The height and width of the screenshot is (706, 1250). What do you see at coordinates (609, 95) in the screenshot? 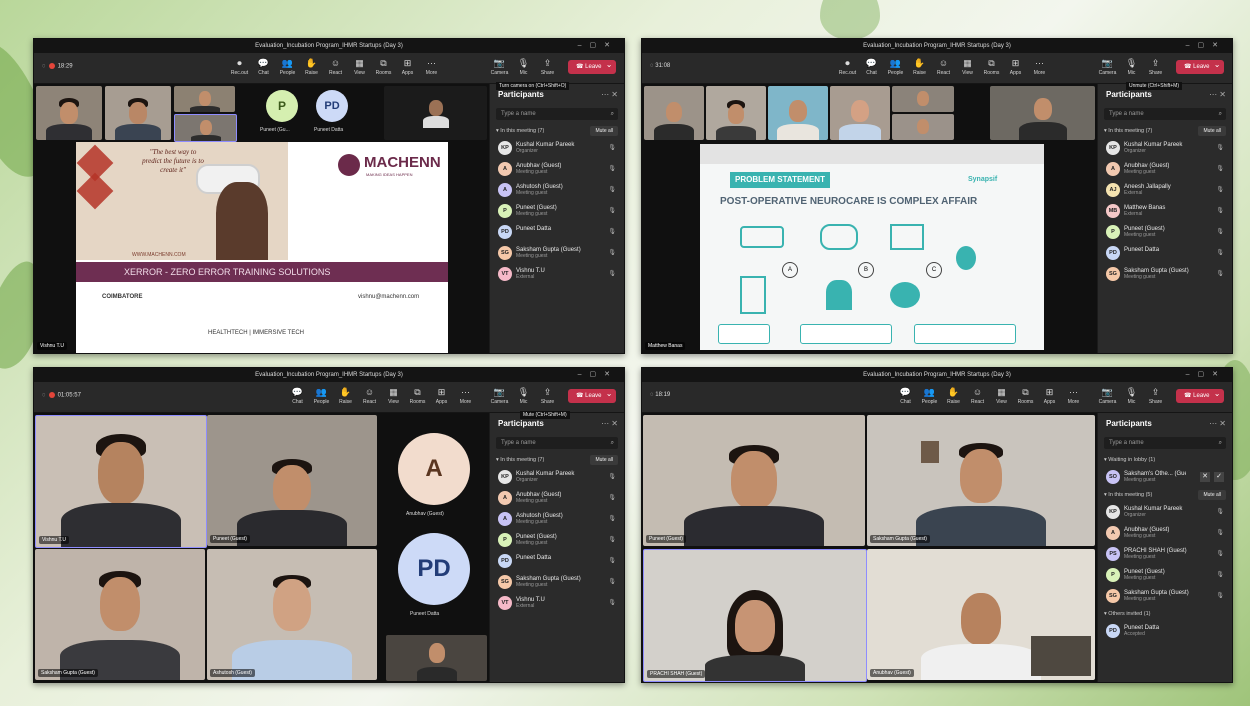
I see `close-icon: ⋯ ✕` at bounding box center [609, 95].